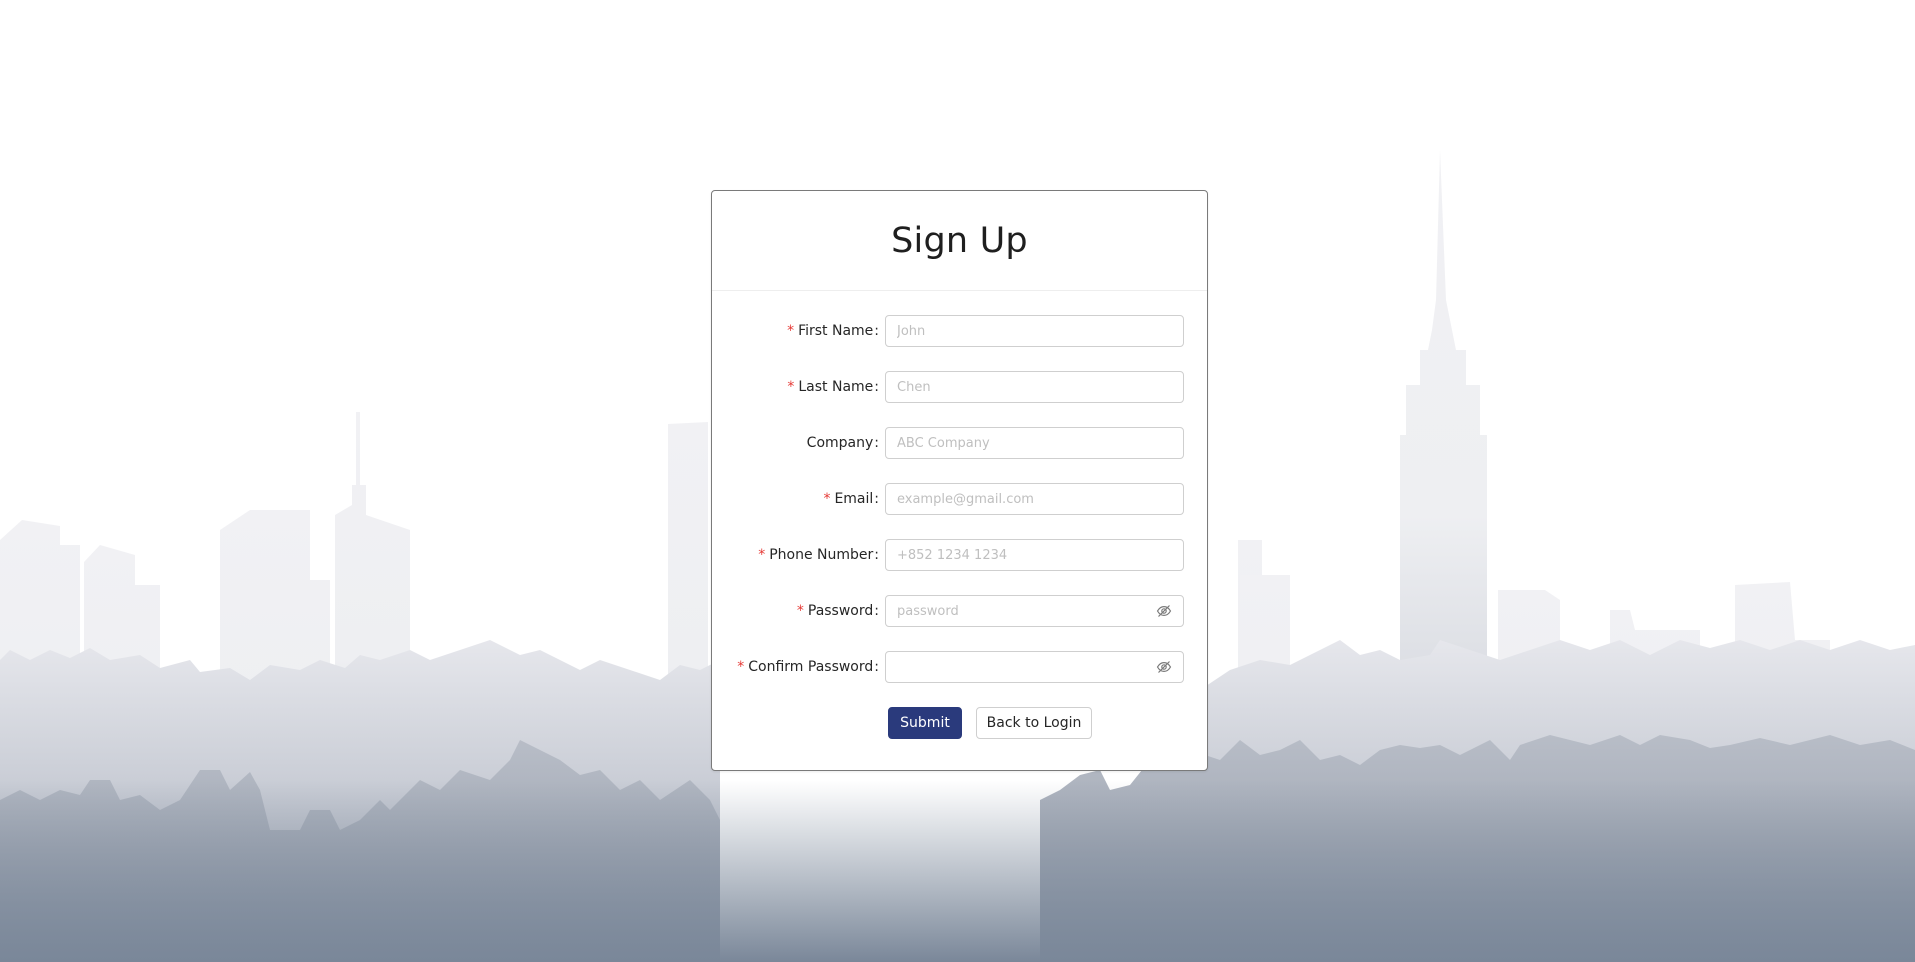 The width and height of the screenshot is (1915, 962). I want to click on form-actions: Submit Back to Login, so click(960, 723).